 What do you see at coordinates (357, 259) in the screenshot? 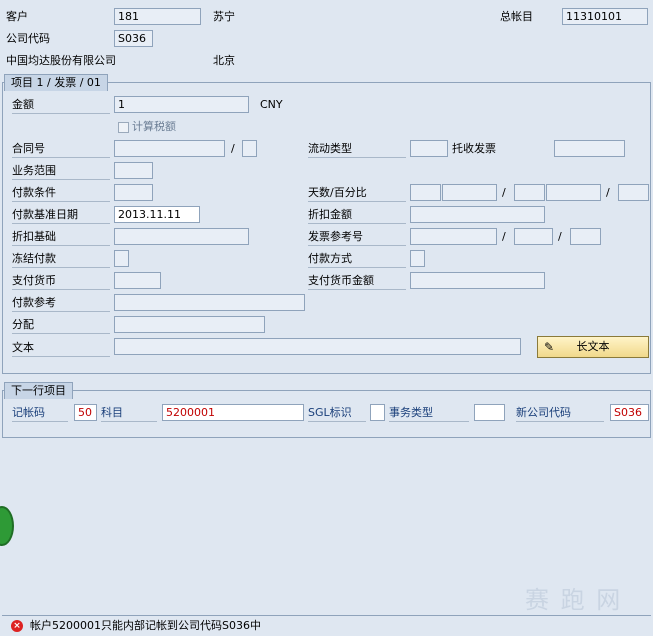
I see `payment-method-label: 付款方式` at bounding box center [357, 259].